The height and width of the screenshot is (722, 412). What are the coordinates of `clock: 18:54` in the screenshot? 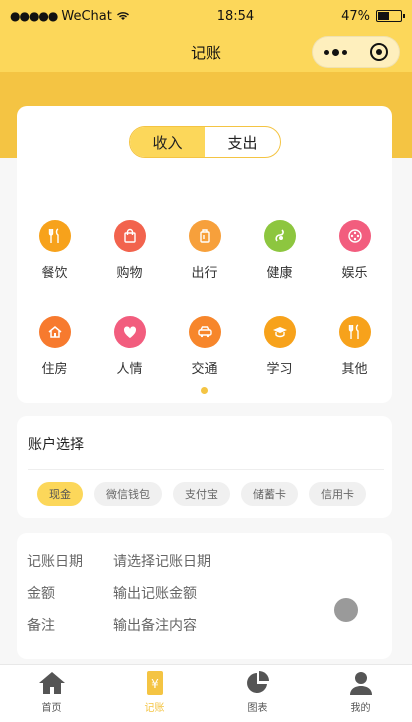 It's located at (235, 16).